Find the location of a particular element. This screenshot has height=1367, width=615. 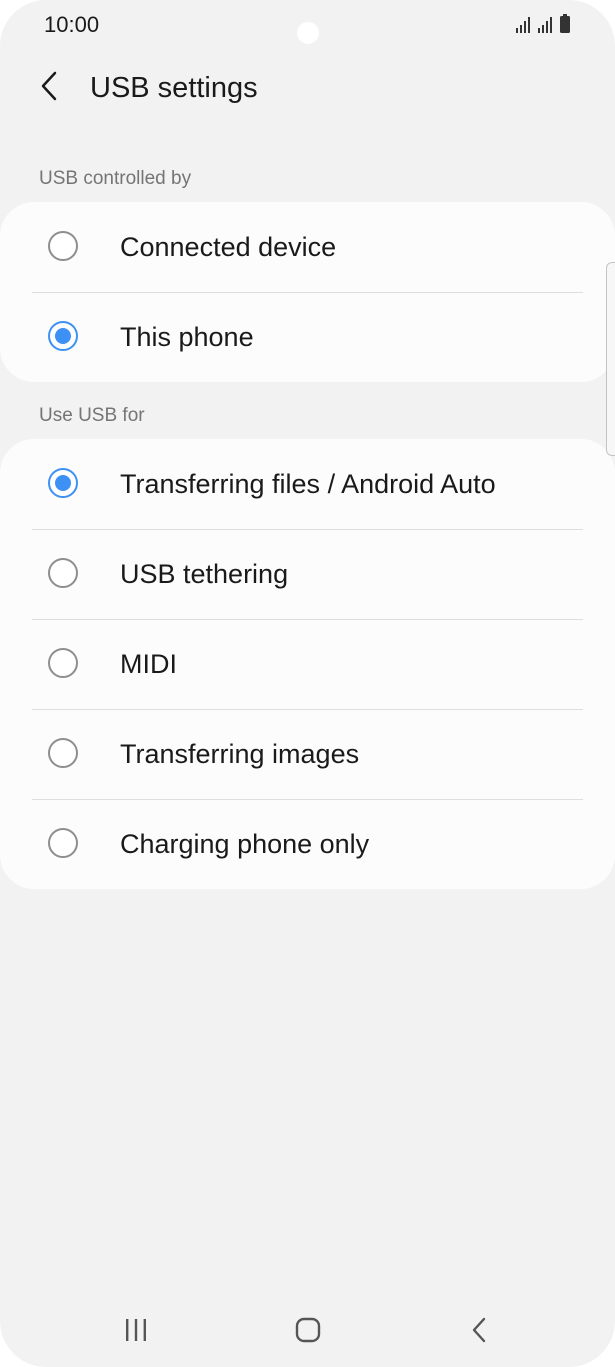

home-button is located at coordinates (308, 1332).